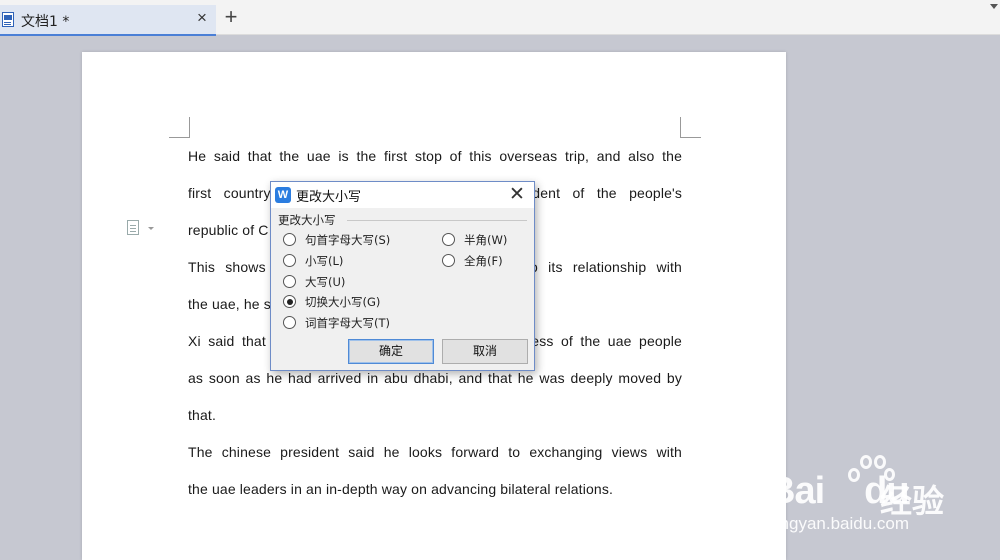  What do you see at coordinates (348, 240) in the screenshot?
I see `radio-label: 句首字母大写(S)` at bounding box center [348, 240].